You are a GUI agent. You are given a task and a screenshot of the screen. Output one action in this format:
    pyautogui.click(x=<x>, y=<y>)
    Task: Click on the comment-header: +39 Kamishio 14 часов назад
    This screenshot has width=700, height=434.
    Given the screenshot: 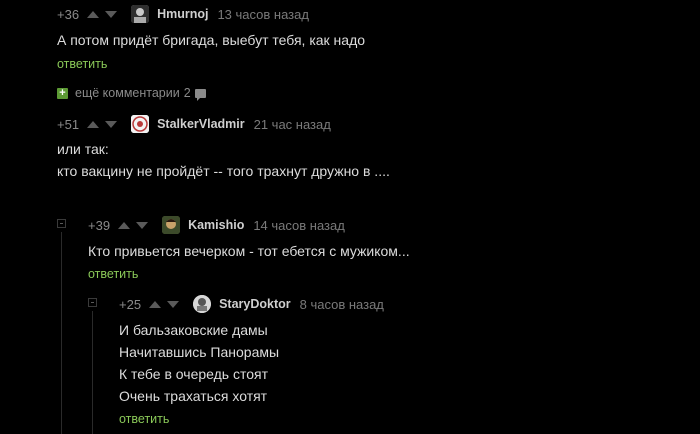 What is the action you would take?
    pyautogui.click(x=216, y=225)
    